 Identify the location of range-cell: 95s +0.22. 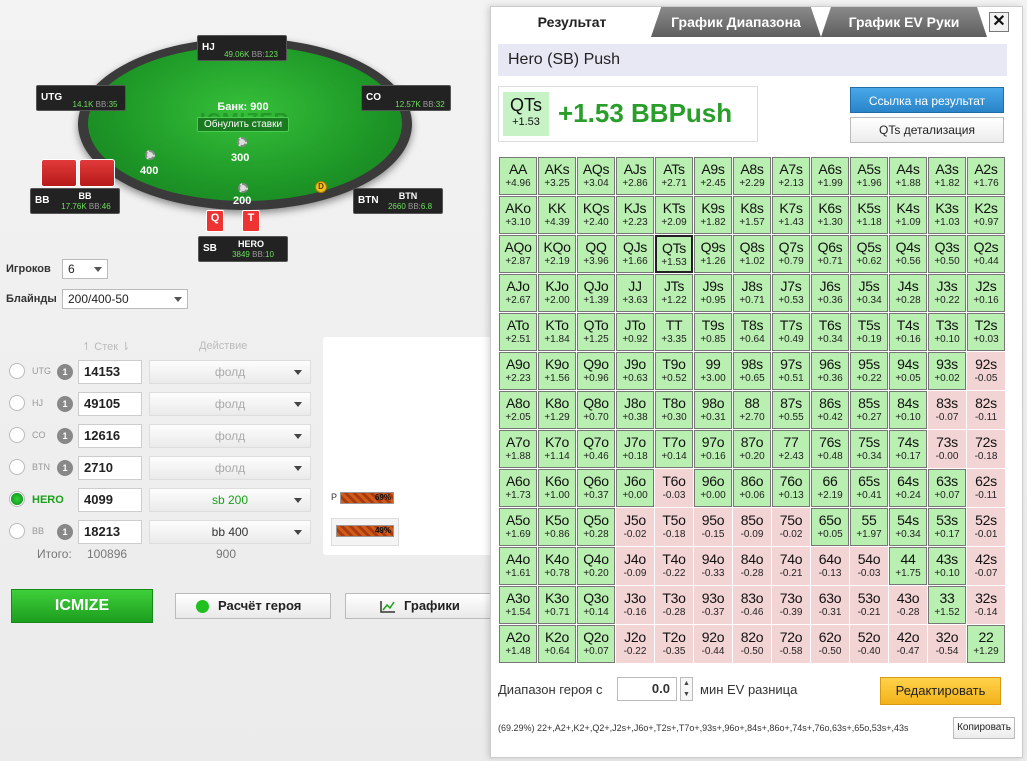
(869, 371).